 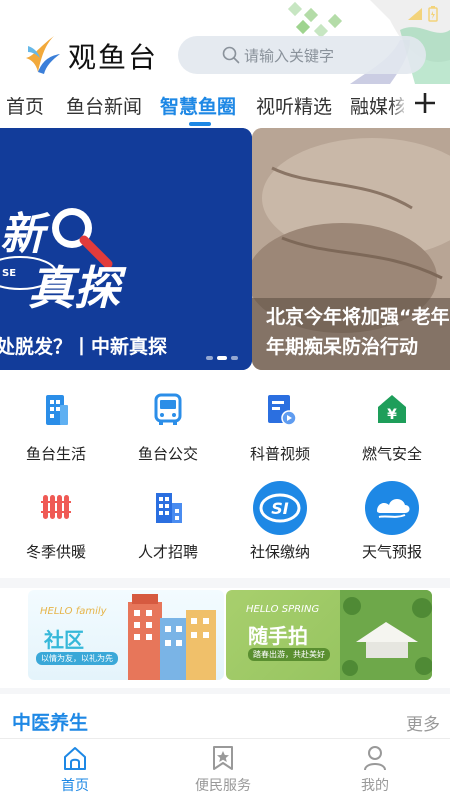 I want to click on search-input: 请输入关键字, so click(x=302, y=55).